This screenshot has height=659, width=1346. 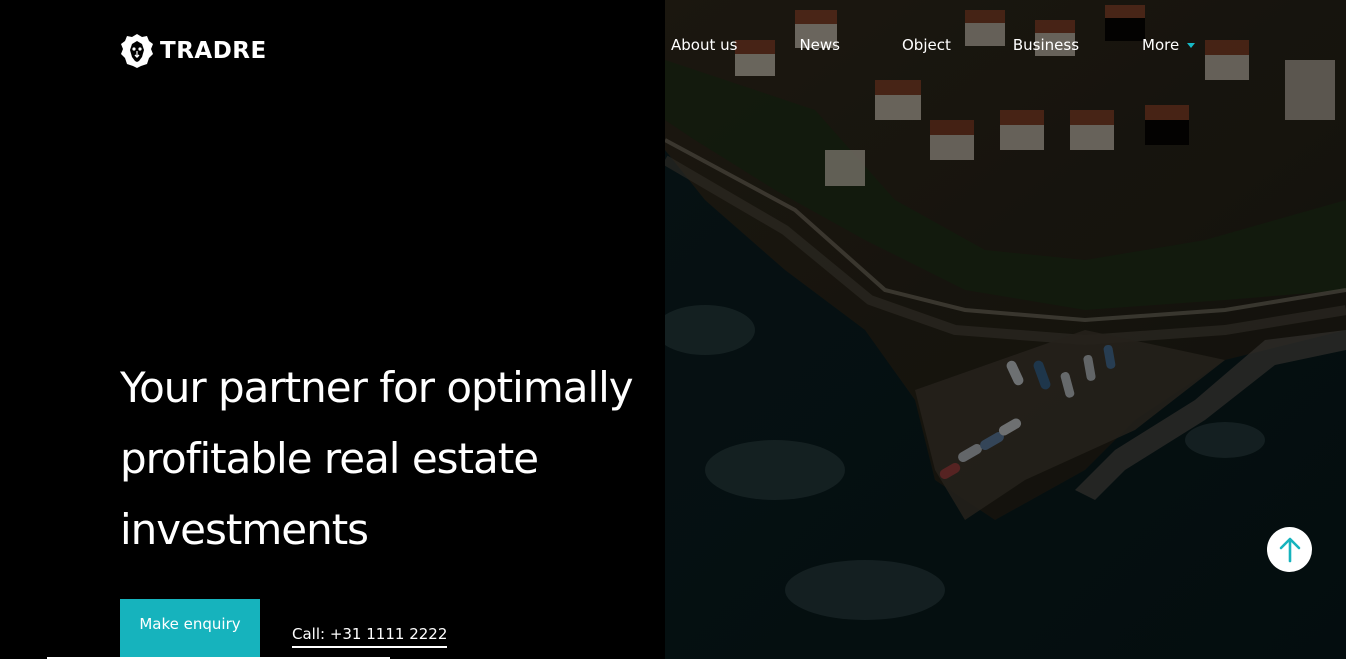 I want to click on make-enquiry-button: Make enquiry, so click(x=190, y=629).